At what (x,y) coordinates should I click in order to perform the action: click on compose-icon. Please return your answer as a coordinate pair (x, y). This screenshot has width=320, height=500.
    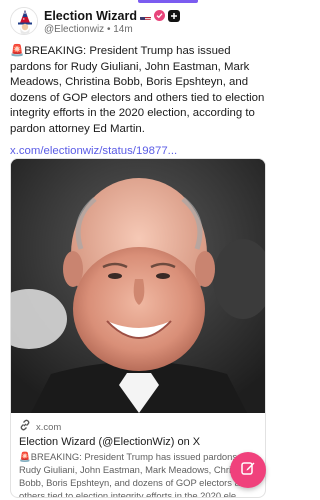
    Looking at the image, I should click on (248, 470).